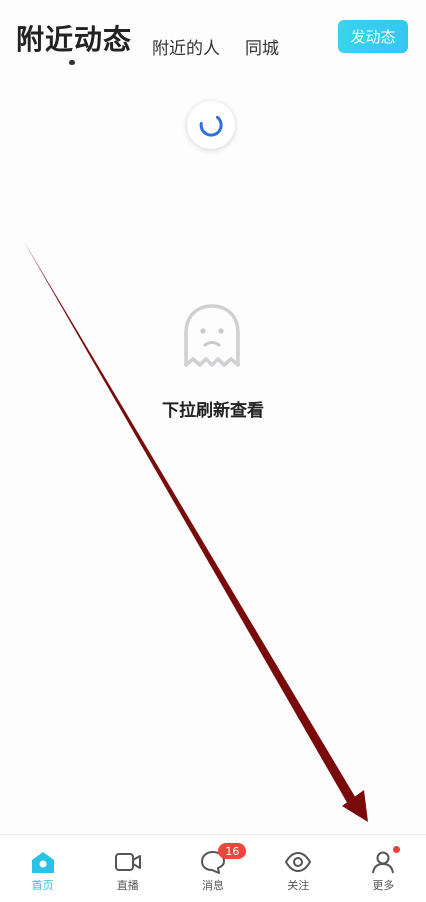 This screenshot has width=426, height=902. What do you see at coordinates (186, 46) in the screenshot?
I see `tab-nearby-people: 附近的人` at bounding box center [186, 46].